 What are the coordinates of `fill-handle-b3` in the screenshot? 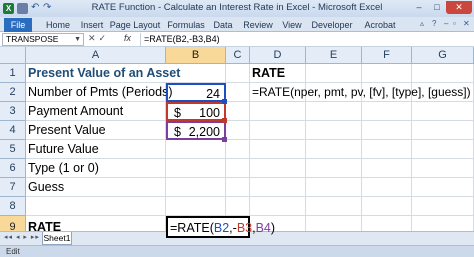 It's located at (224, 120).